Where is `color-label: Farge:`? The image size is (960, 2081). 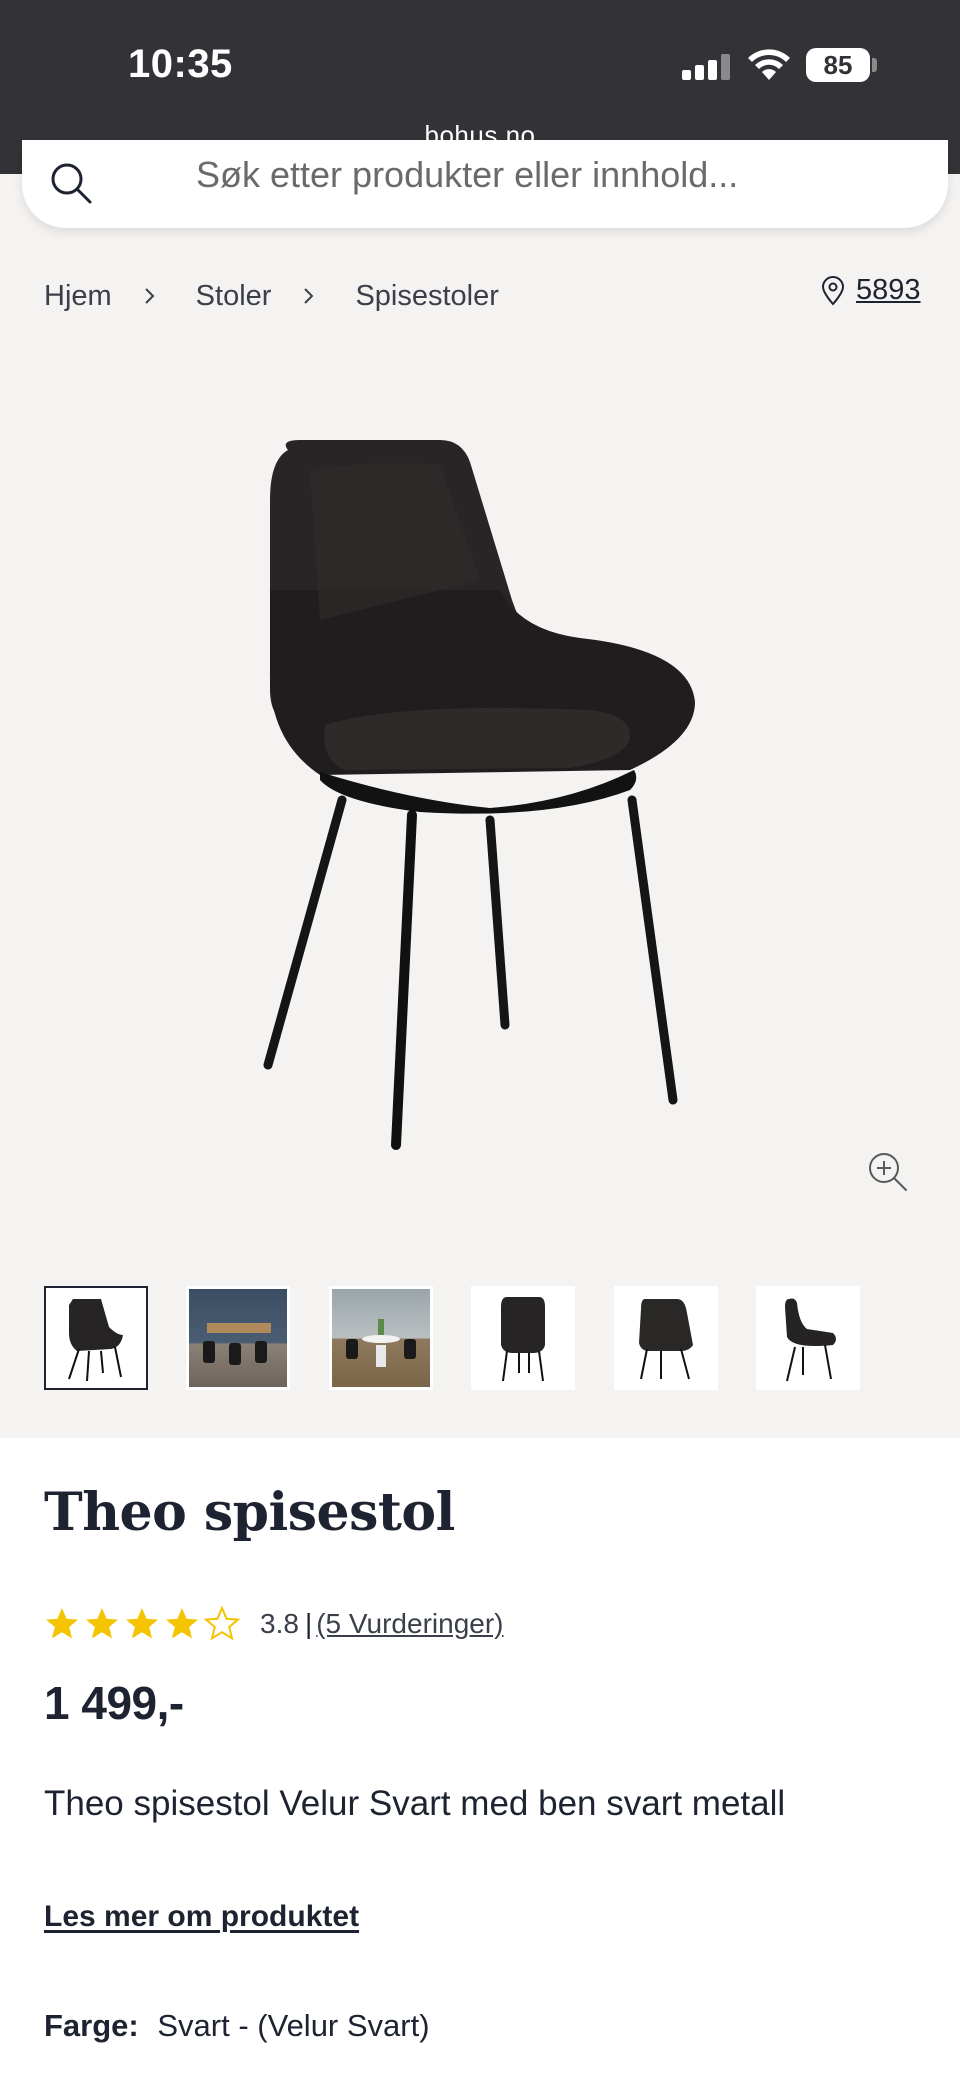
color-label: Farge: is located at coordinates (91, 2025).